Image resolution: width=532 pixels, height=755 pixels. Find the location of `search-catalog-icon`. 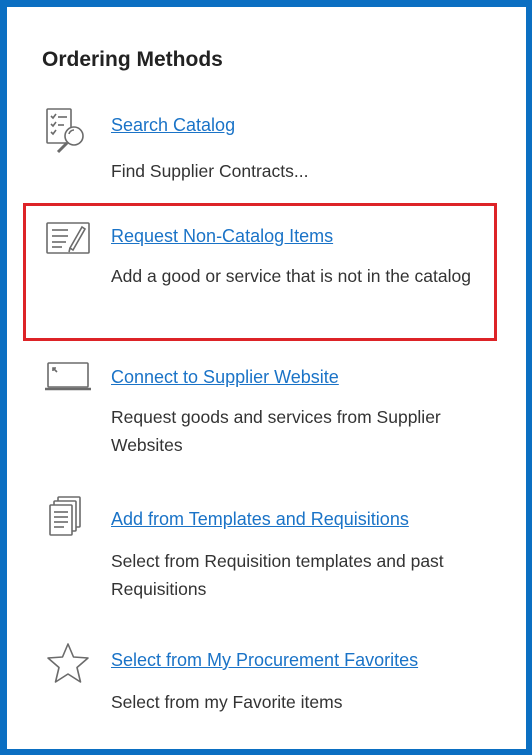

search-catalog-icon is located at coordinates (68, 131).